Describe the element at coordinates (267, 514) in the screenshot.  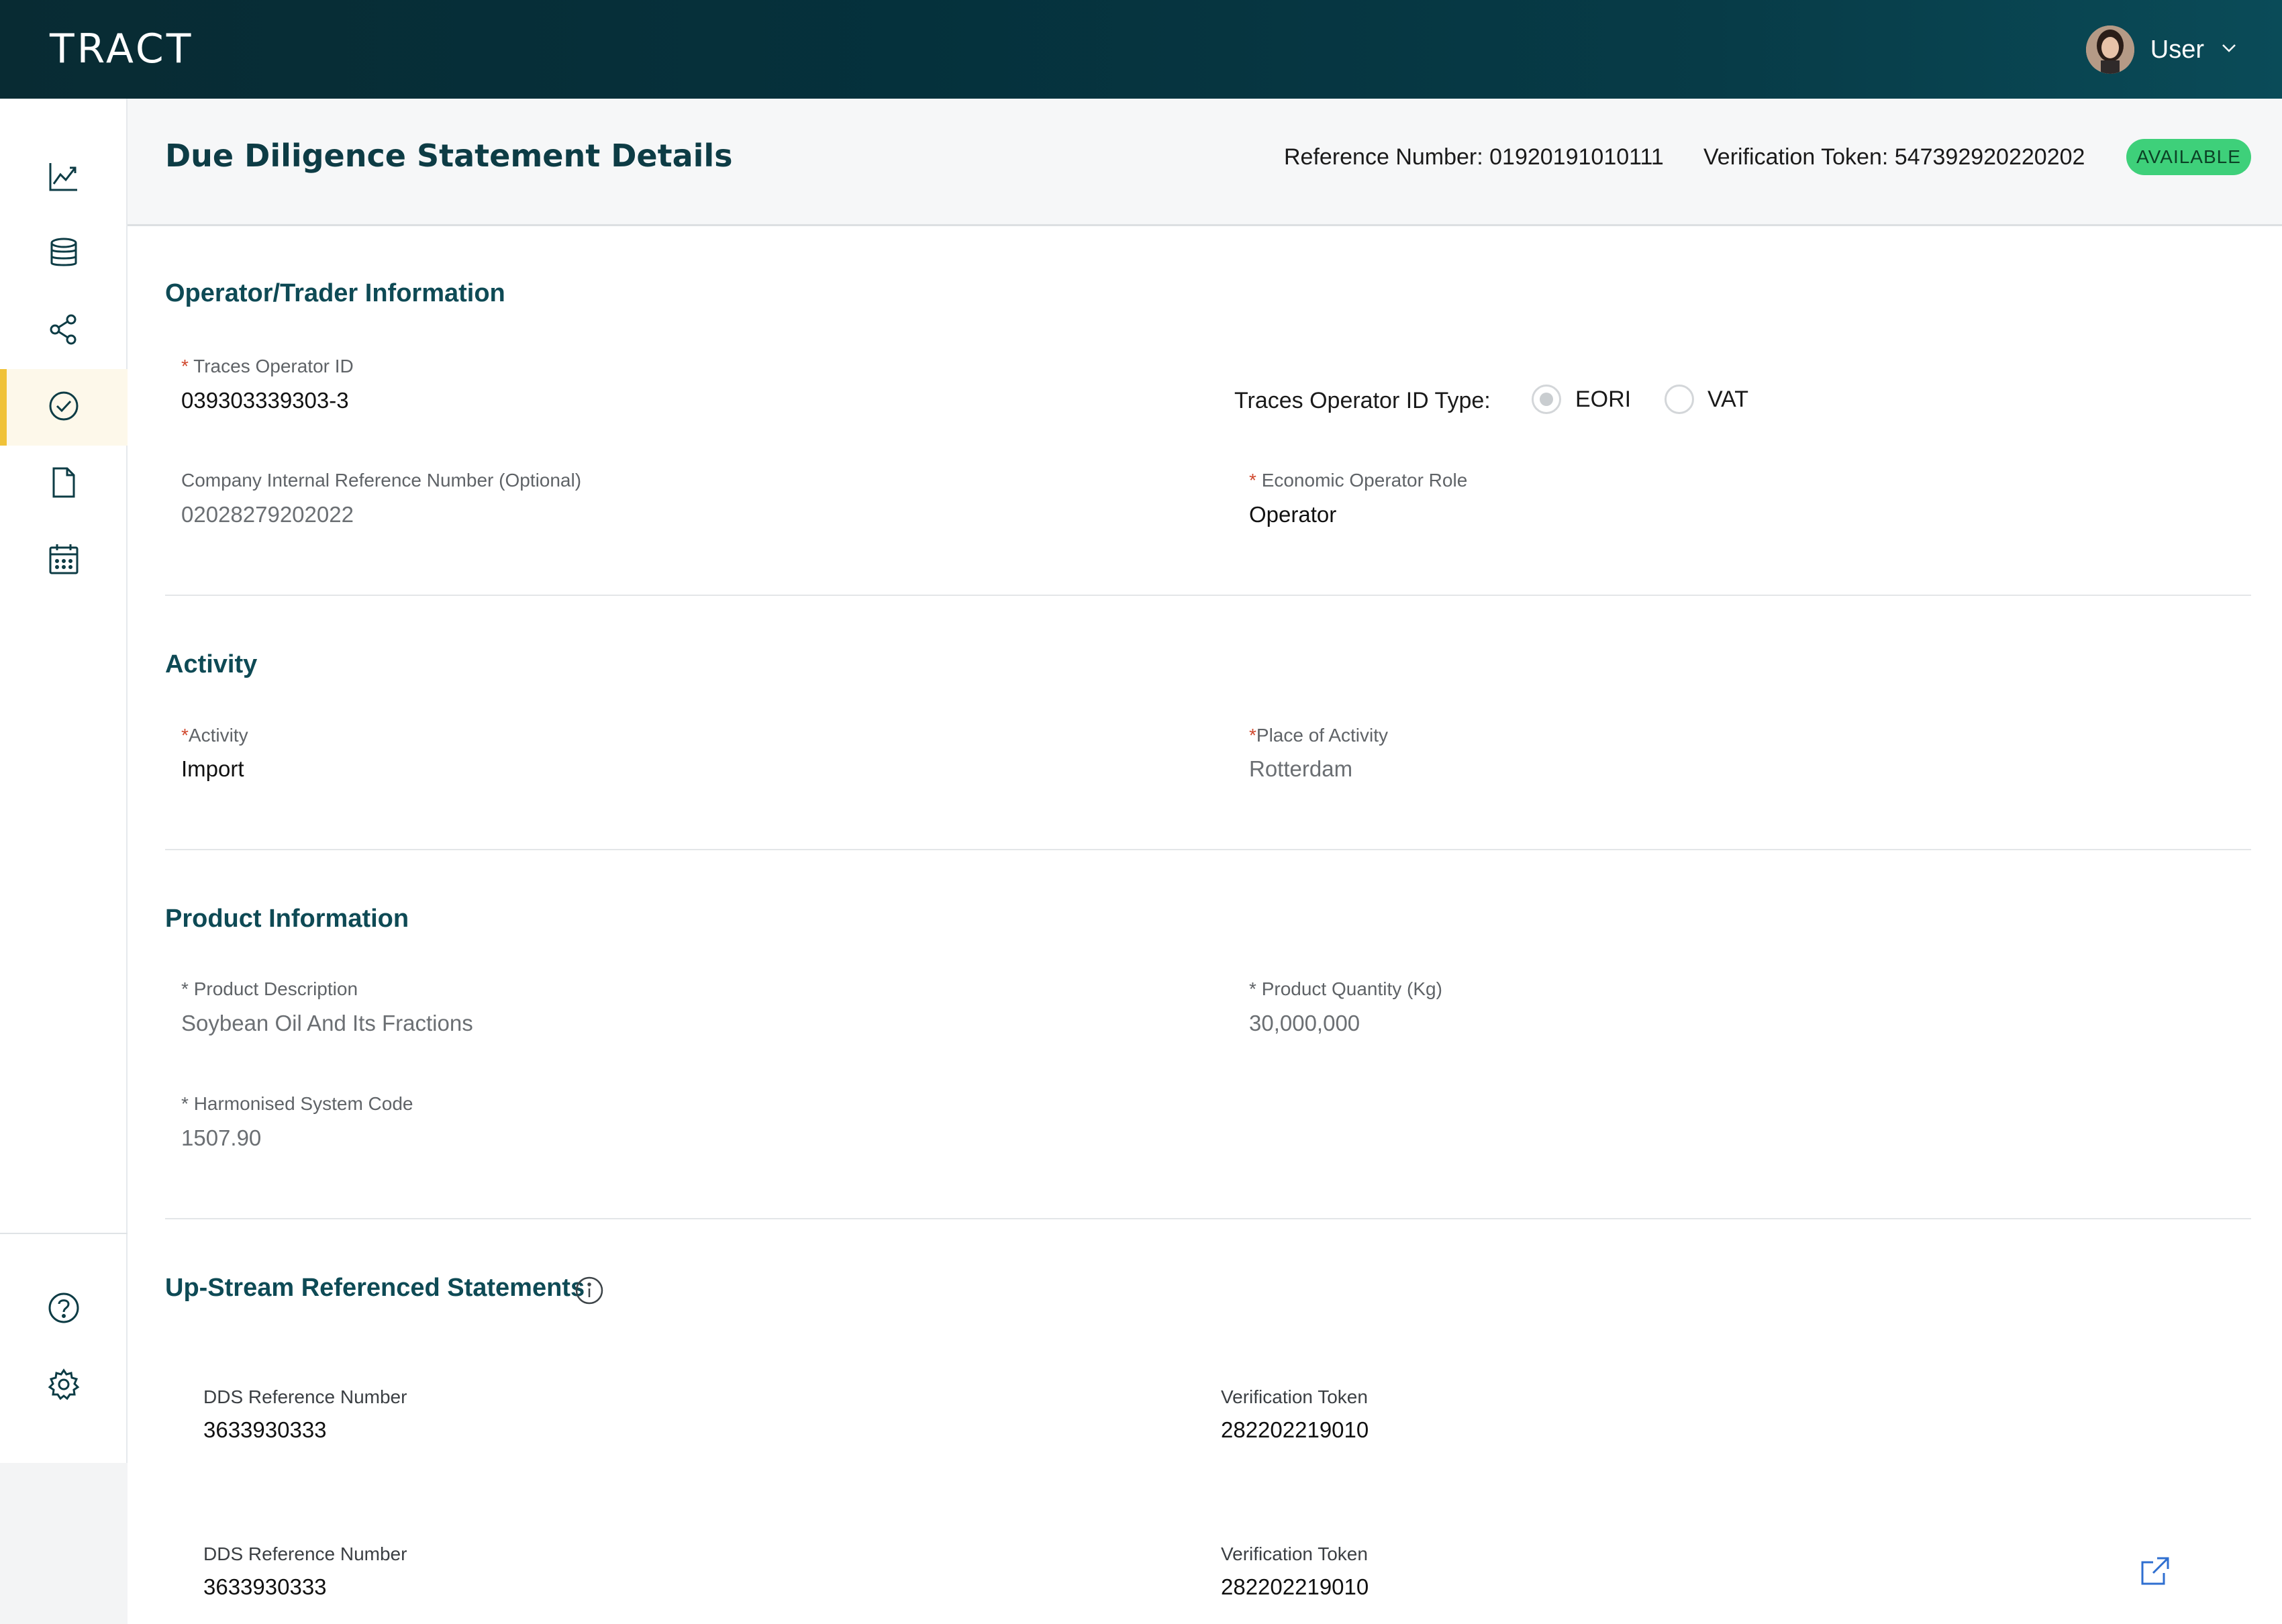
I see `company-ref-value: 02028279202022` at that location.